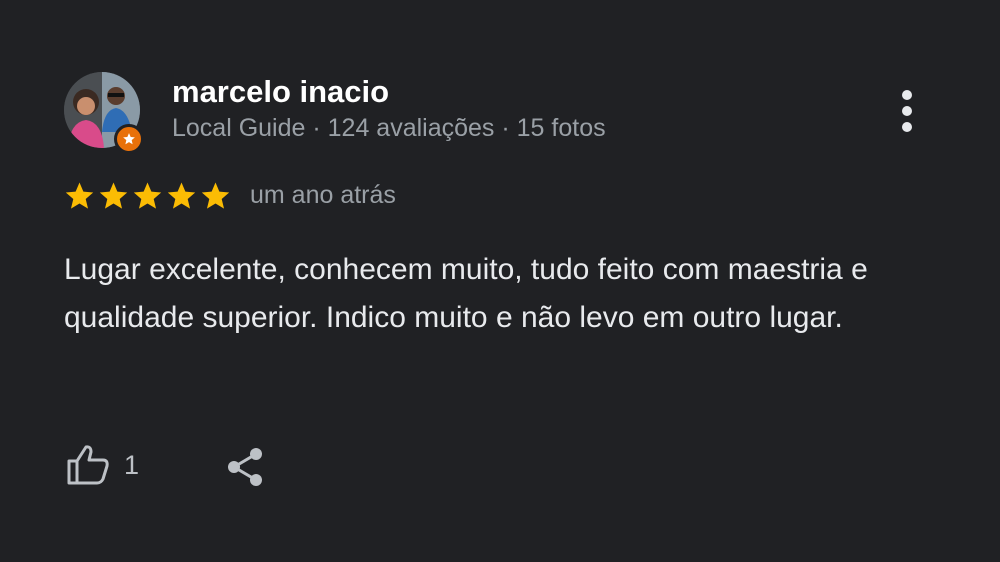 This screenshot has width=1000, height=562. What do you see at coordinates (104, 113) in the screenshot?
I see `author-avatar` at bounding box center [104, 113].